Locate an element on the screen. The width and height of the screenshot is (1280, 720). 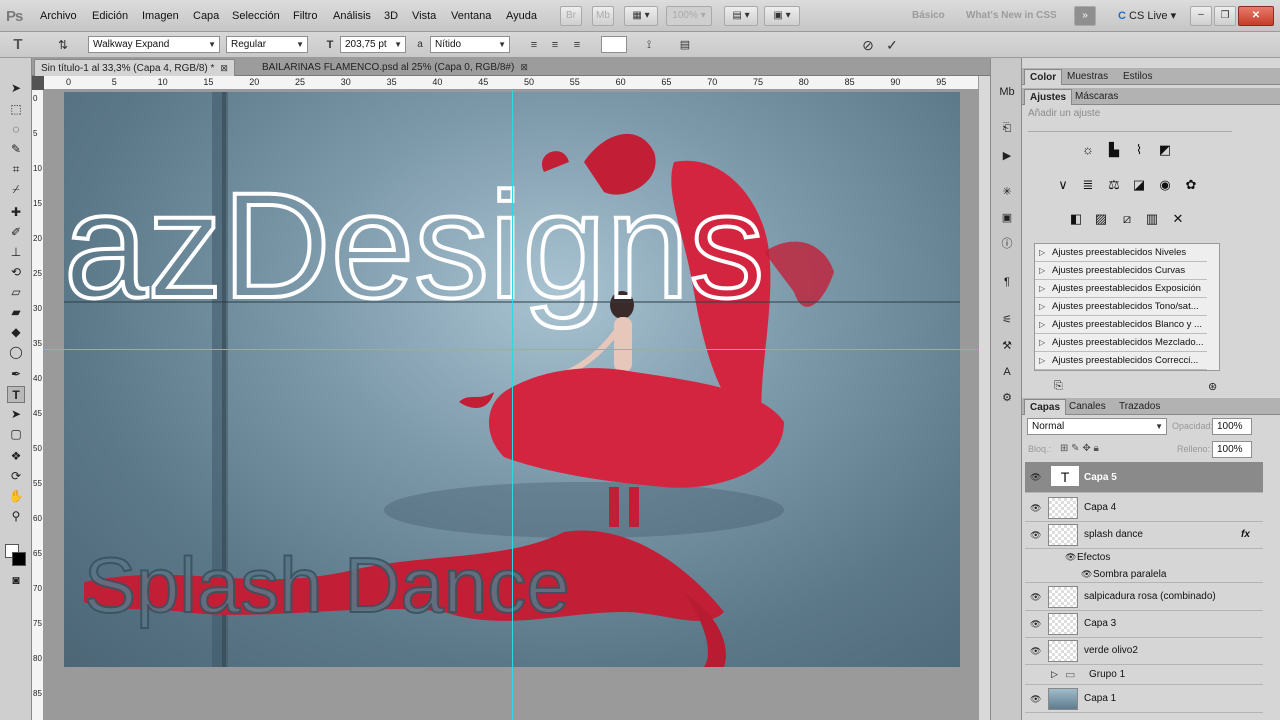
bridge-button: Br is located at coordinates (571, 16).